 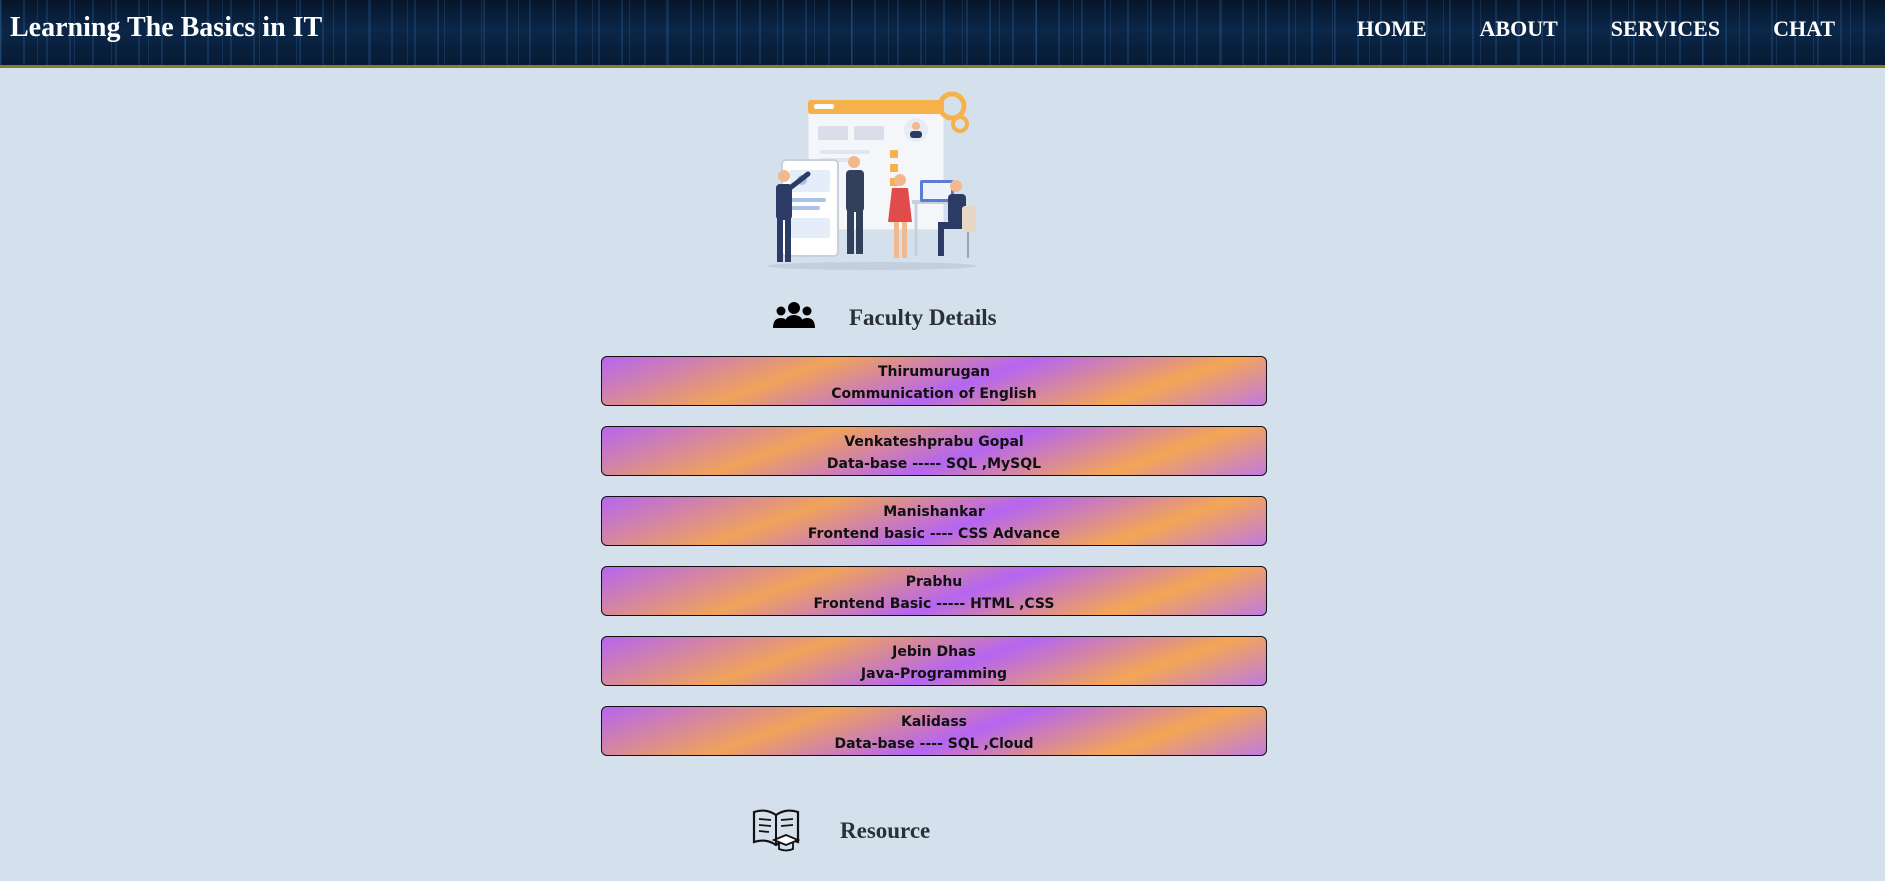 I want to click on resource-section-header: Resource, so click(x=841, y=831).